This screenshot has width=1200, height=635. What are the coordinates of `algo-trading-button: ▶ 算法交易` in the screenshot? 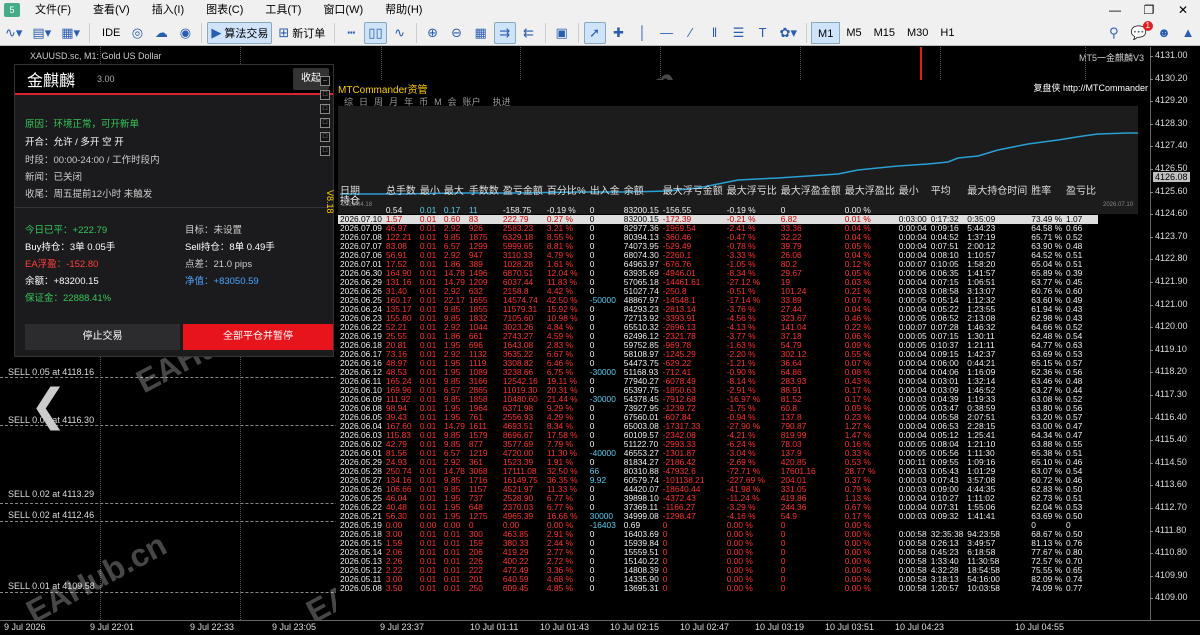 It's located at (240, 32).